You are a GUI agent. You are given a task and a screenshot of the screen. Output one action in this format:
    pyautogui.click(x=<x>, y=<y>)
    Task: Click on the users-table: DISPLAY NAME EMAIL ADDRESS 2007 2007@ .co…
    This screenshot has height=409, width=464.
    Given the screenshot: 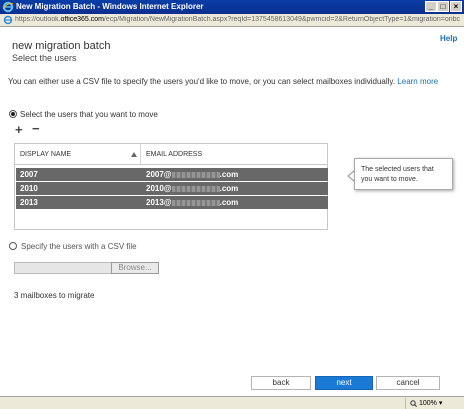 What is the action you would take?
    pyautogui.click(x=171, y=186)
    